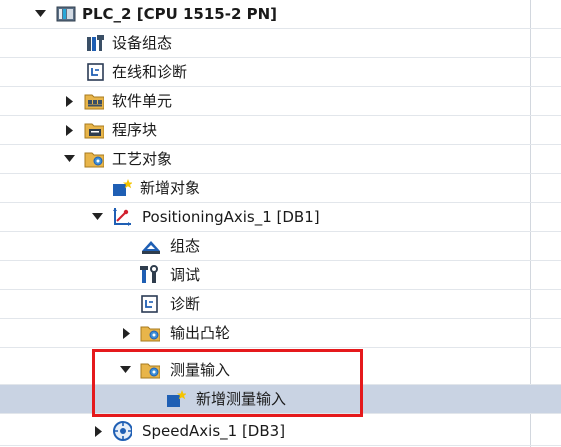 This screenshot has width=561, height=447. Describe the element at coordinates (280, 43) in the screenshot. I see `tree-item-device-config: 设备组态` at that location.